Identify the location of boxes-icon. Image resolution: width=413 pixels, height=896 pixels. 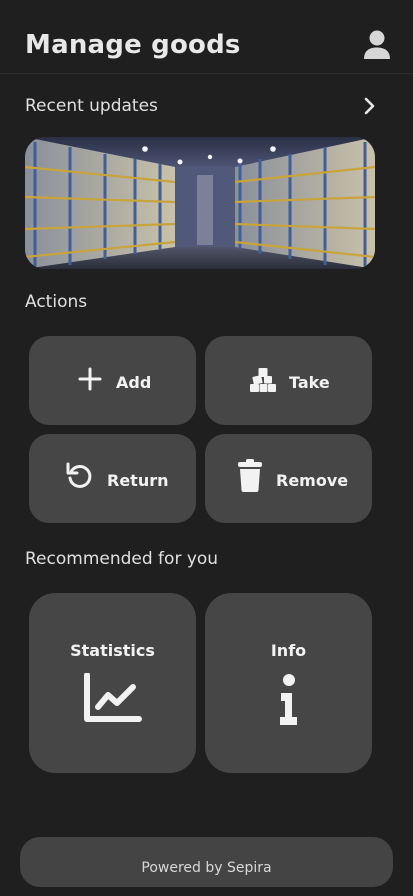
(263, 380).